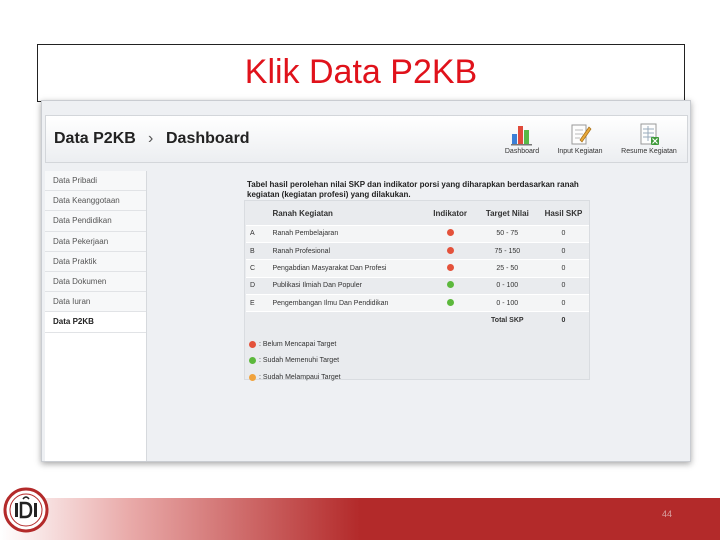  What do you see at coordinates (26, 510) in the screenshot?
I see `organization-logo` at bounding box center [26, 510].